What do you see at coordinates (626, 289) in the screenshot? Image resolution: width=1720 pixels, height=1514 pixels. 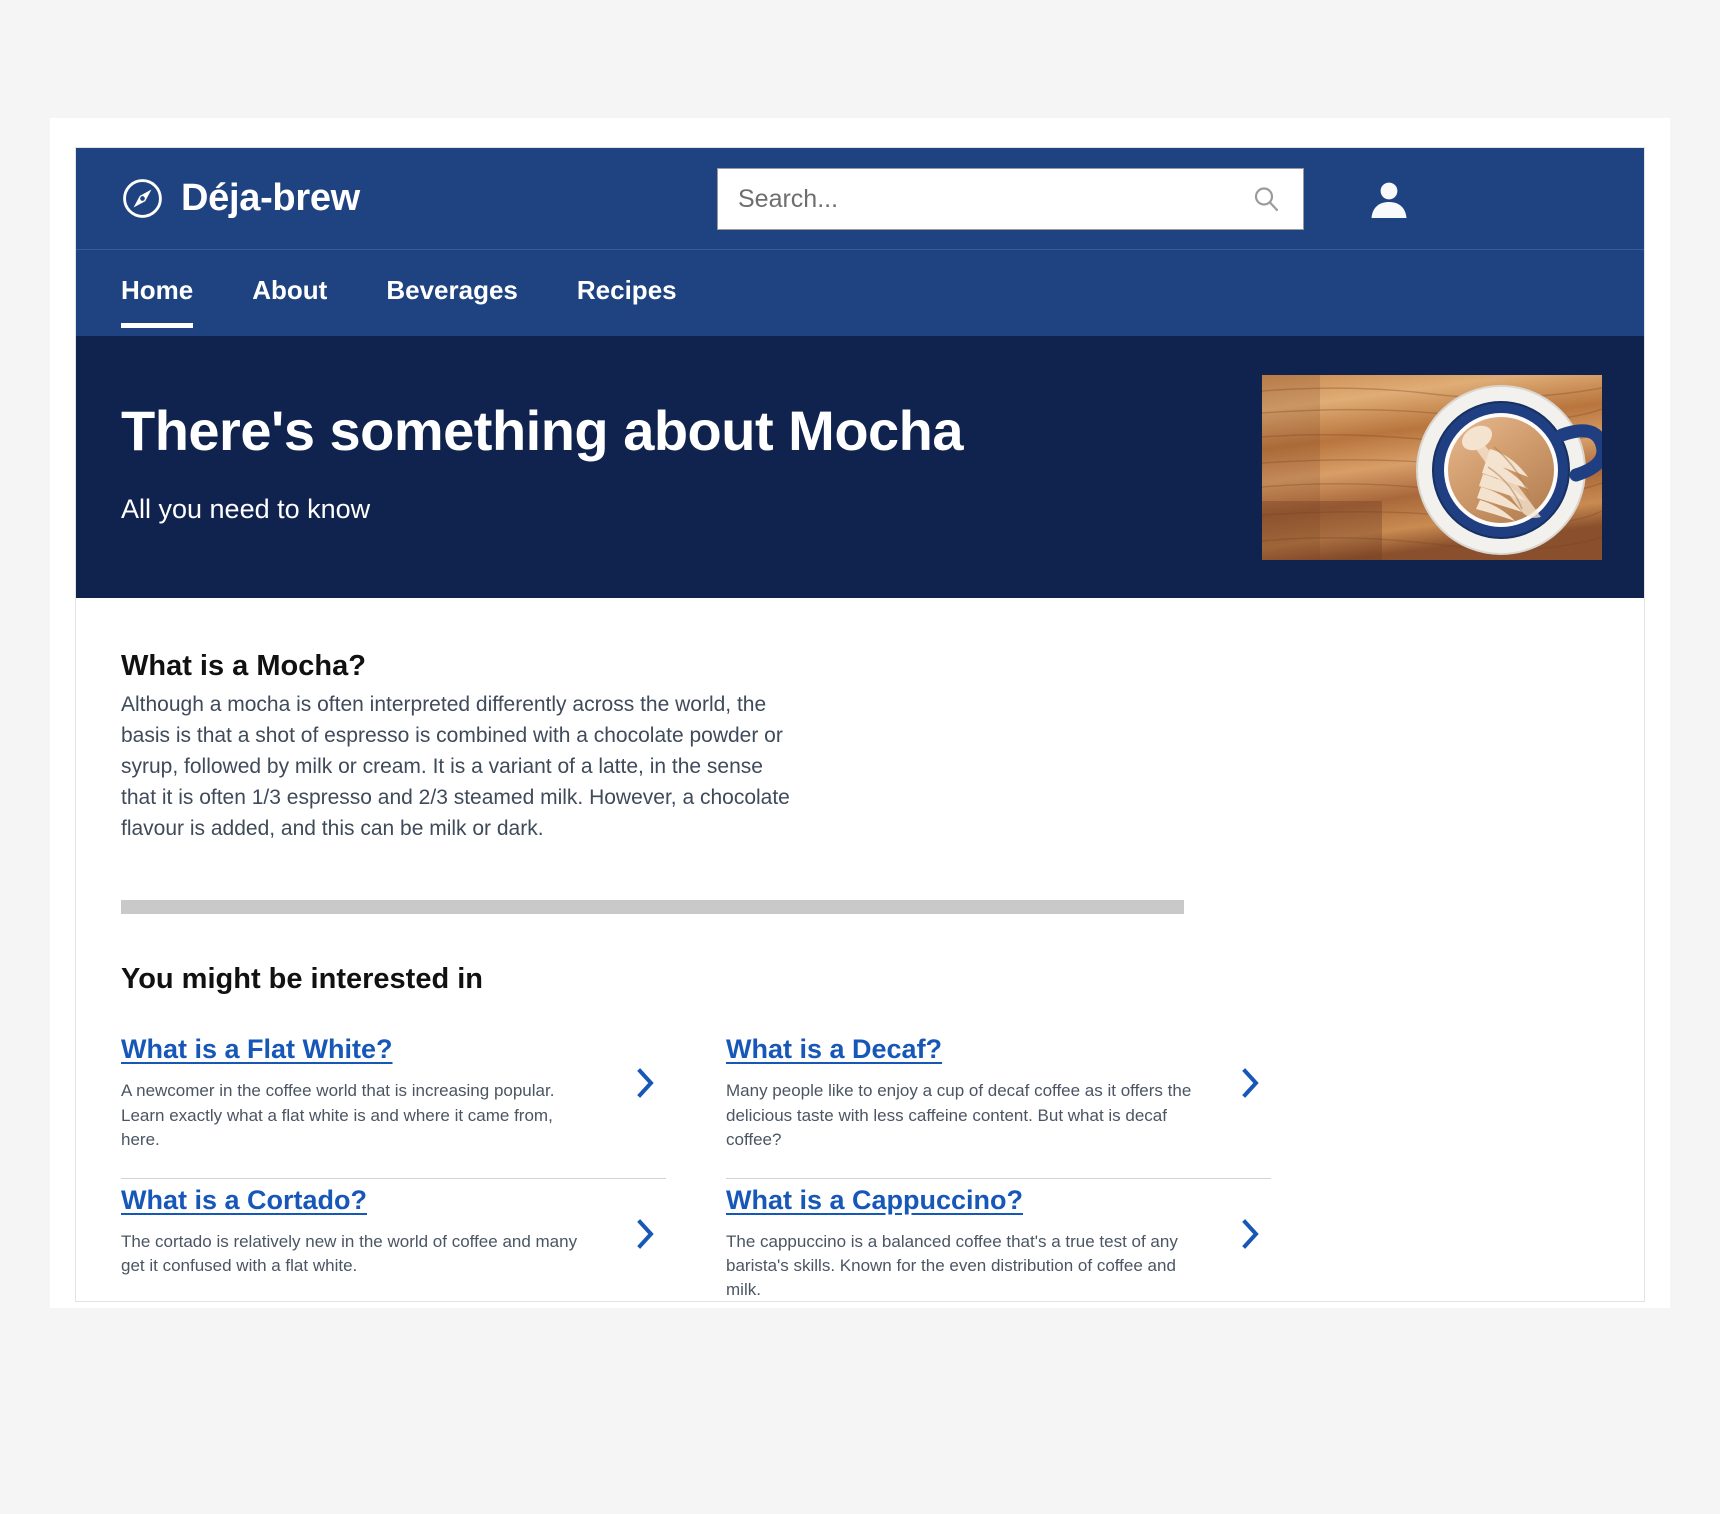 I see `nav-item-label: Recipes` at bounding box center [626, 289].